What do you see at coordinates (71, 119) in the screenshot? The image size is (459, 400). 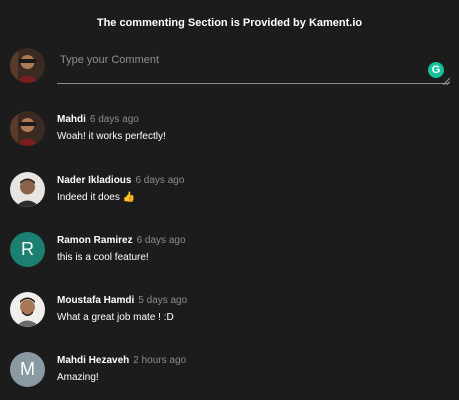 I see `comment-author: Mahdi` at bounding box center [71, 119].